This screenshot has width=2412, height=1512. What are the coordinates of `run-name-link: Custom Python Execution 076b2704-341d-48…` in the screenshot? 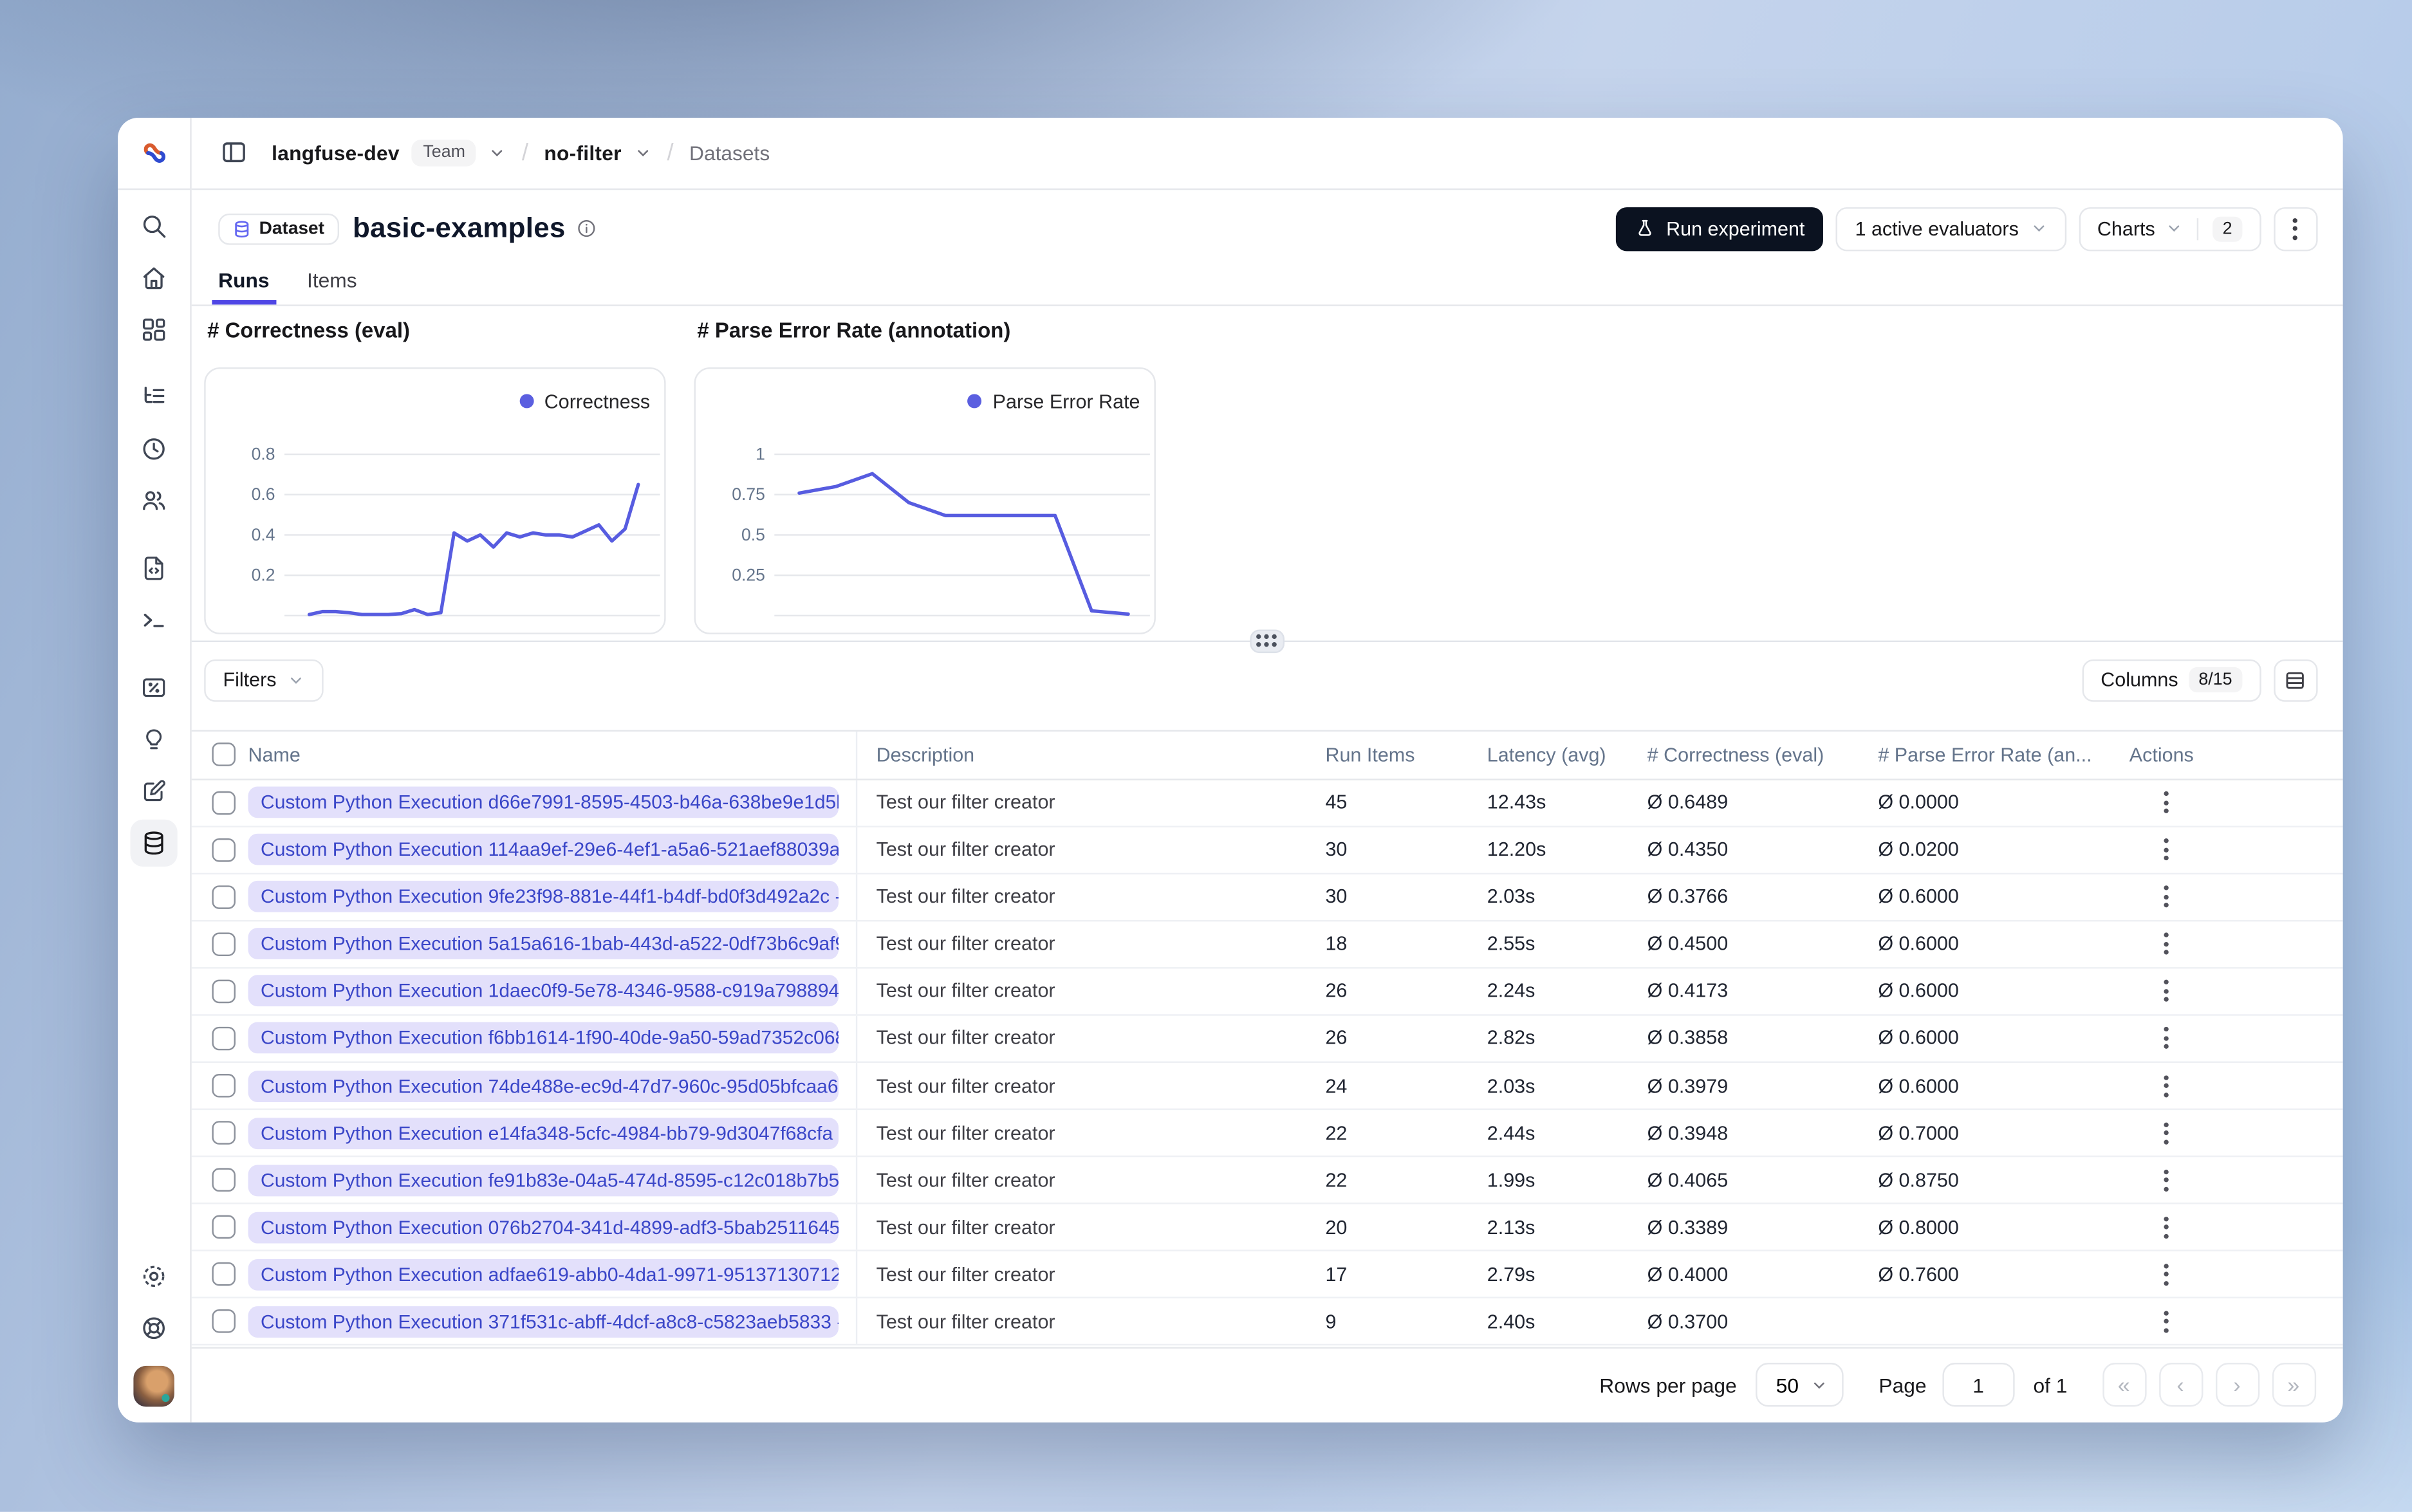 It's located at (543, 1227).